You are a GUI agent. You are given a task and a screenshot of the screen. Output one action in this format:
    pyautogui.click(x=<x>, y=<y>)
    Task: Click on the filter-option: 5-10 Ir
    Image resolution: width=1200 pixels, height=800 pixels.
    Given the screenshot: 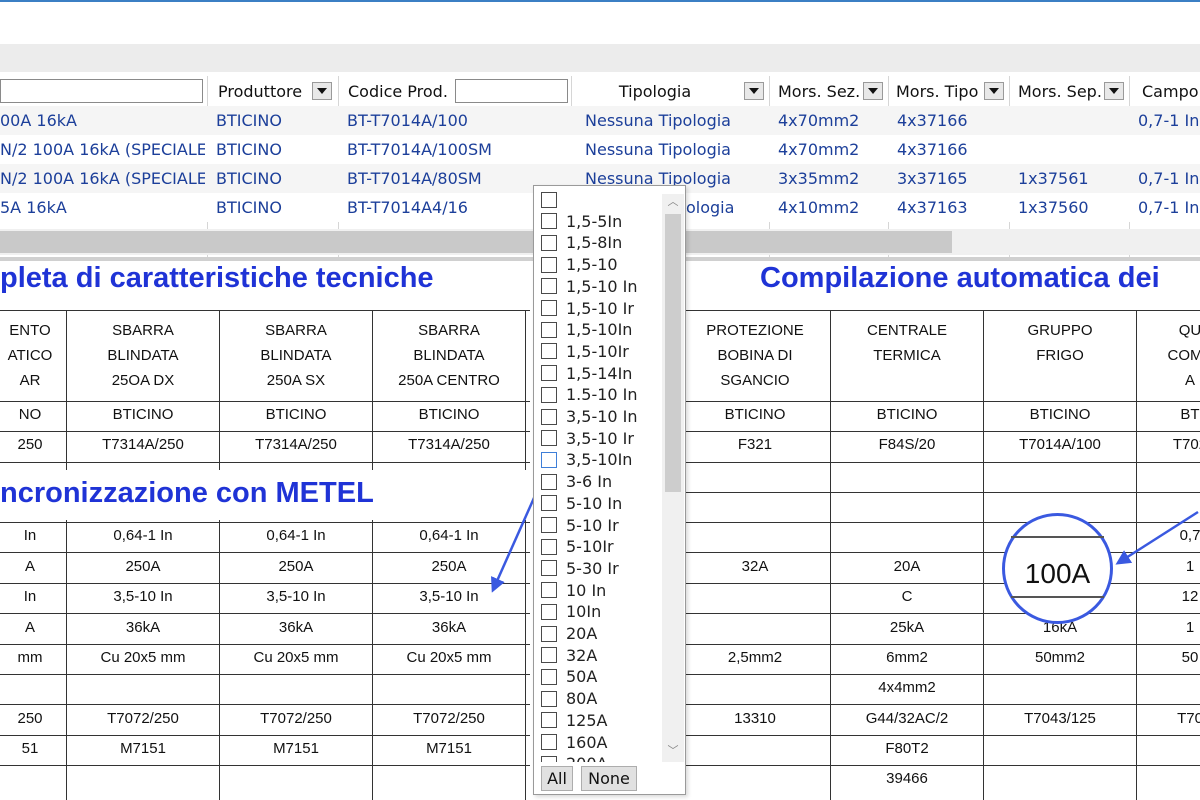 What is the action you would take?
    pyautogui.click(x=580, y=525)
    